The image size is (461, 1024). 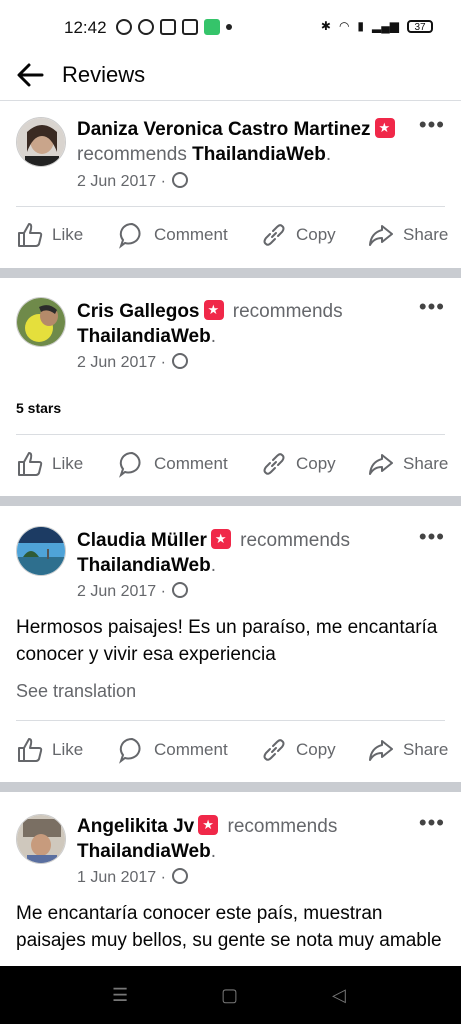 What do you see at coordinates (339, 995) in the screenshot?
I see `back-nav-icon: ◁` at bounding box center [339, 995].